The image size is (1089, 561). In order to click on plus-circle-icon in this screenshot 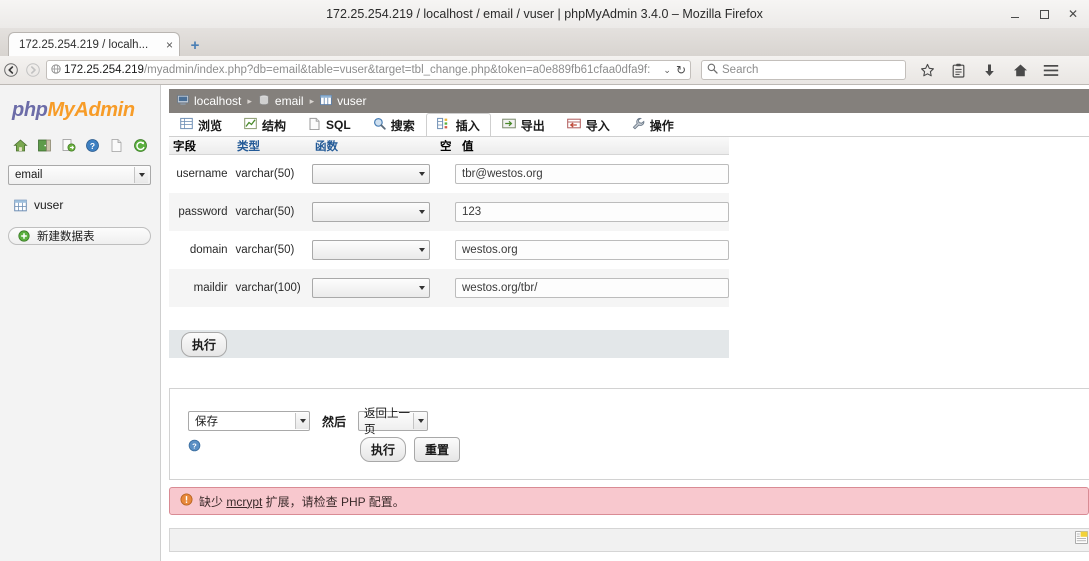, I will do `click(24, 236)`.